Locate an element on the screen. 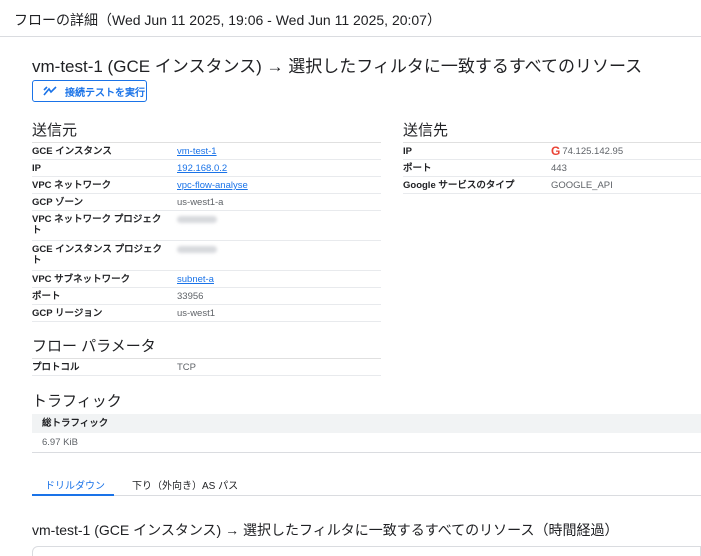  destination-value: 443 is located at coordinates (559, 168).